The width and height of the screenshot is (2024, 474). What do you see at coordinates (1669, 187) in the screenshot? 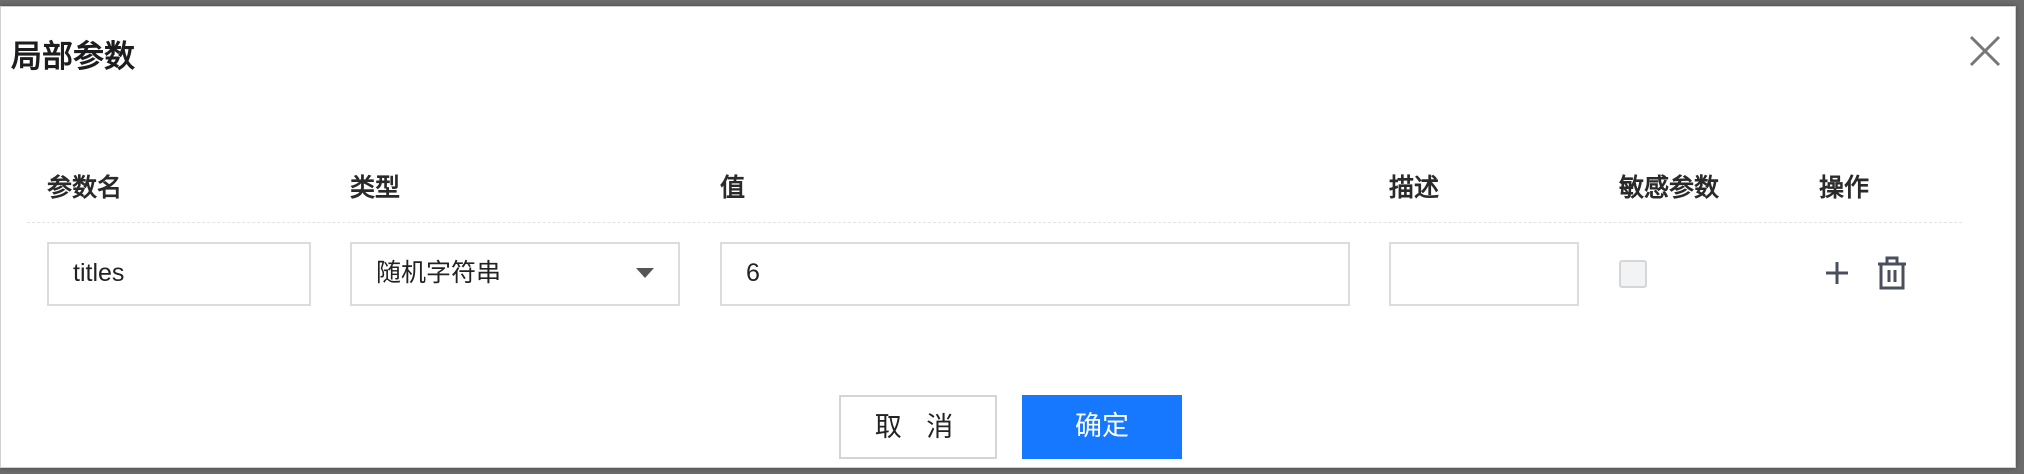
I see `header-sensitive: 敏感参数` at bounding box center [1669, 187].